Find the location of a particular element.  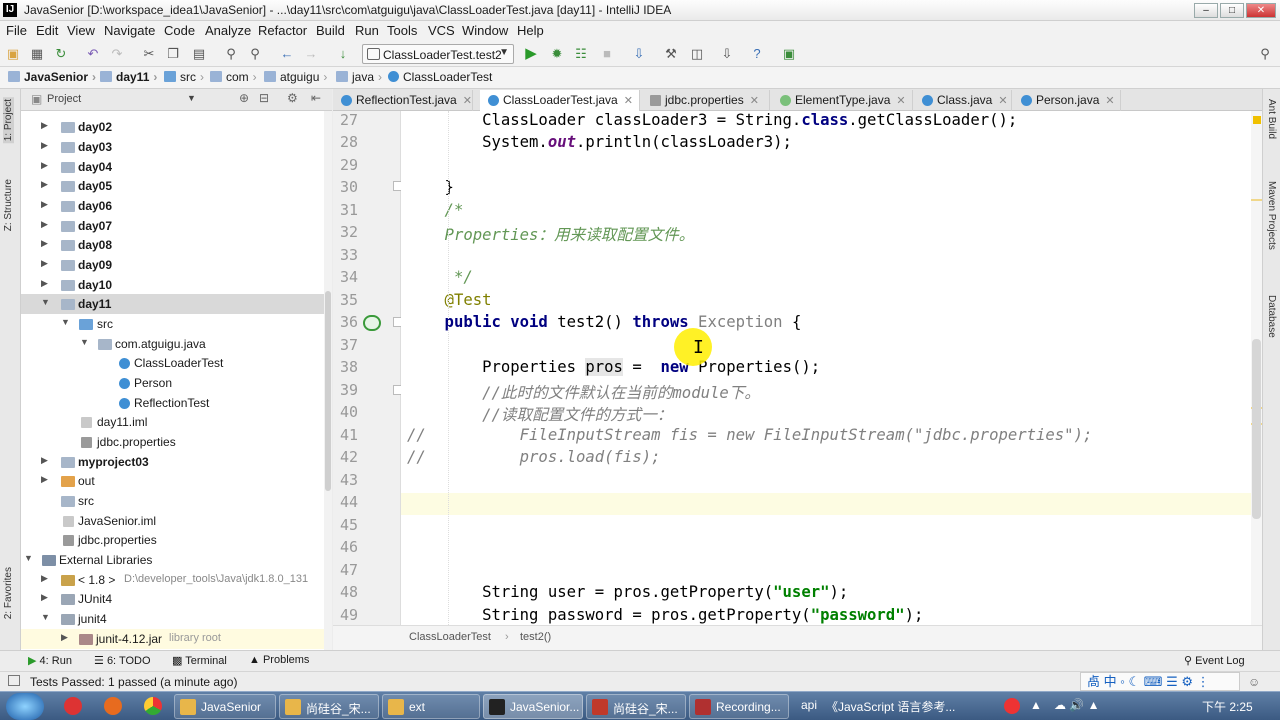

locate-icon: ⊕ is located at coordinates (244, 98).